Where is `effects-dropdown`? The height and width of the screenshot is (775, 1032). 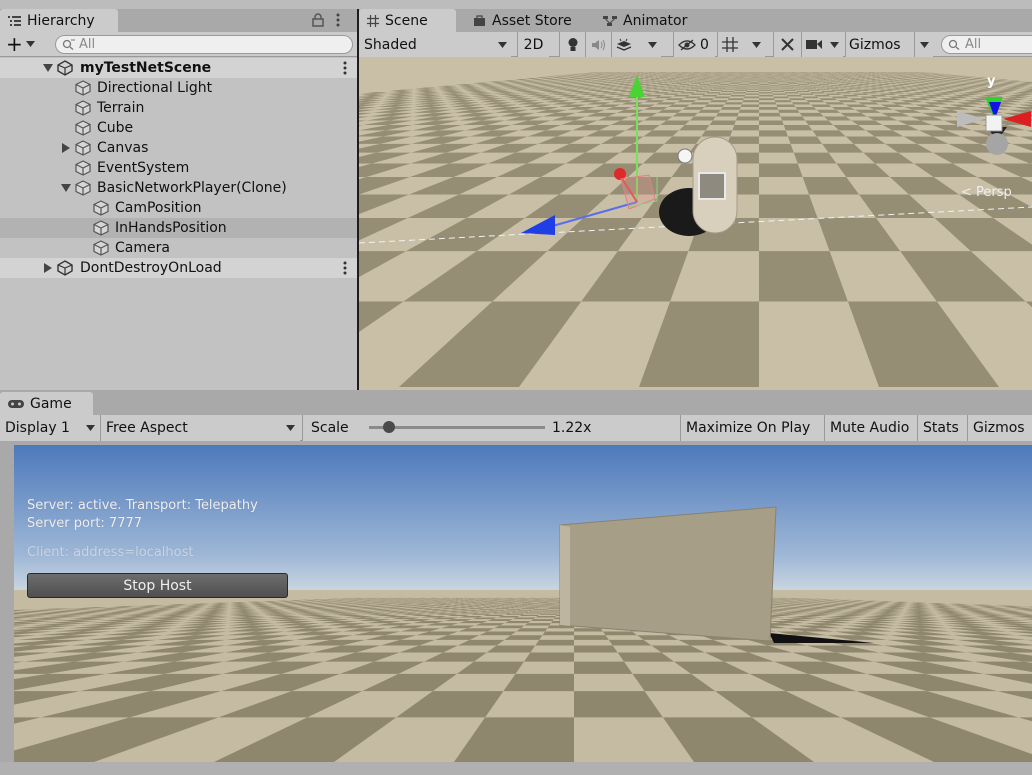 effects-dropdown is located at coordinates (636, 44).